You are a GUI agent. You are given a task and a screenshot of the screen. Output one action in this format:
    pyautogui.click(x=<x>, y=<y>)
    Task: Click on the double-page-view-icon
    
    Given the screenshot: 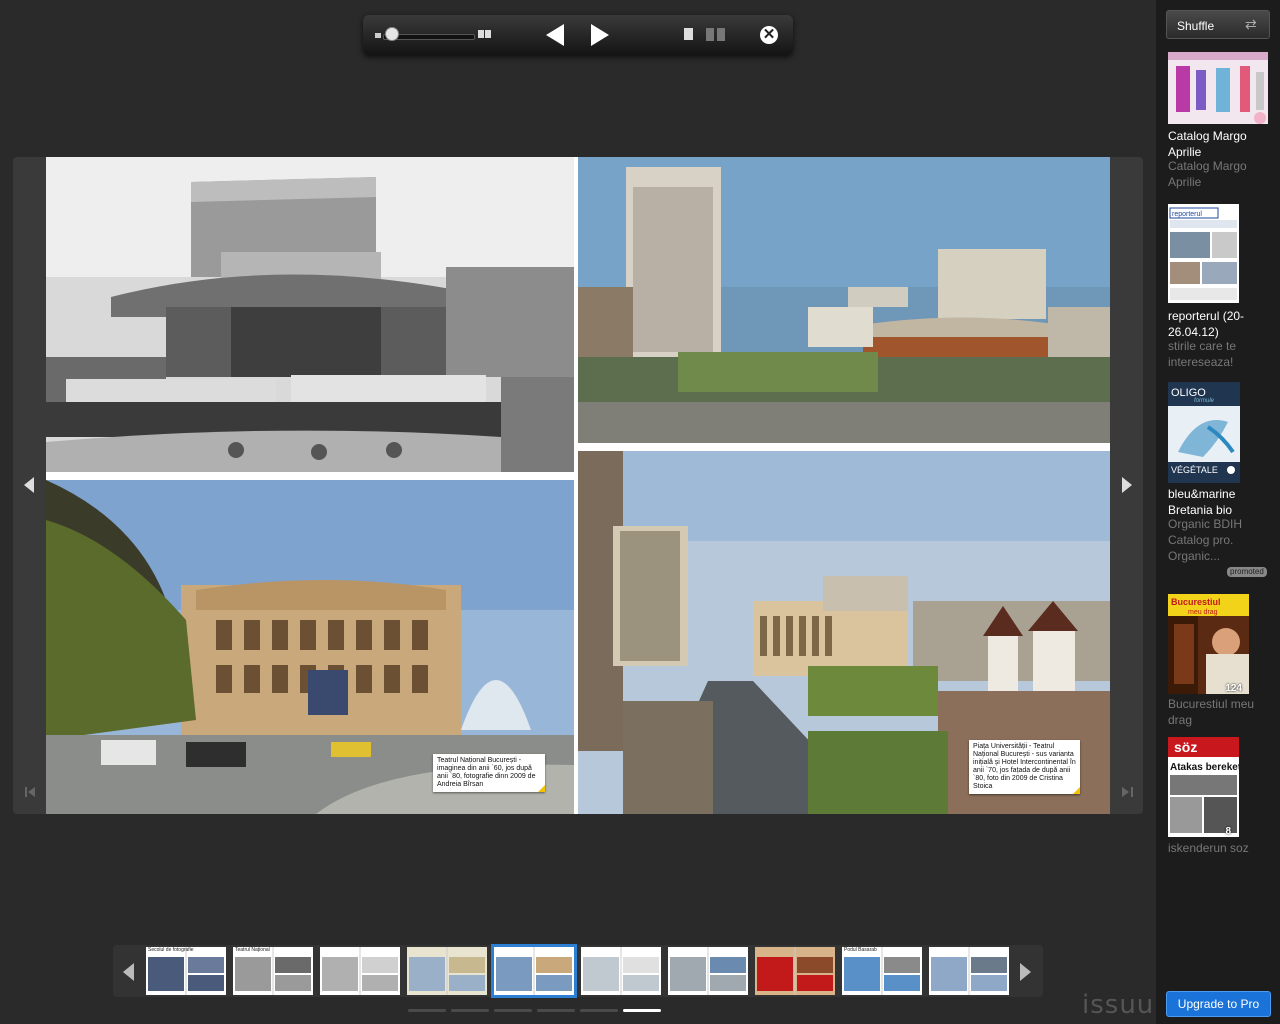 What is the action you would take?
    pyautogui.click(x=716, y=34)
    